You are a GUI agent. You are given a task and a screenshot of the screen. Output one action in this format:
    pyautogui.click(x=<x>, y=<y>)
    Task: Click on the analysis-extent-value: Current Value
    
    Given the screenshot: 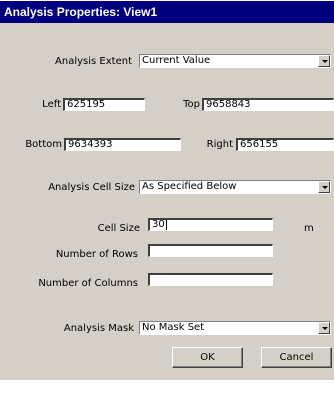 What is the action you would take?
    pyautogui.click(x=176, y=60)
    